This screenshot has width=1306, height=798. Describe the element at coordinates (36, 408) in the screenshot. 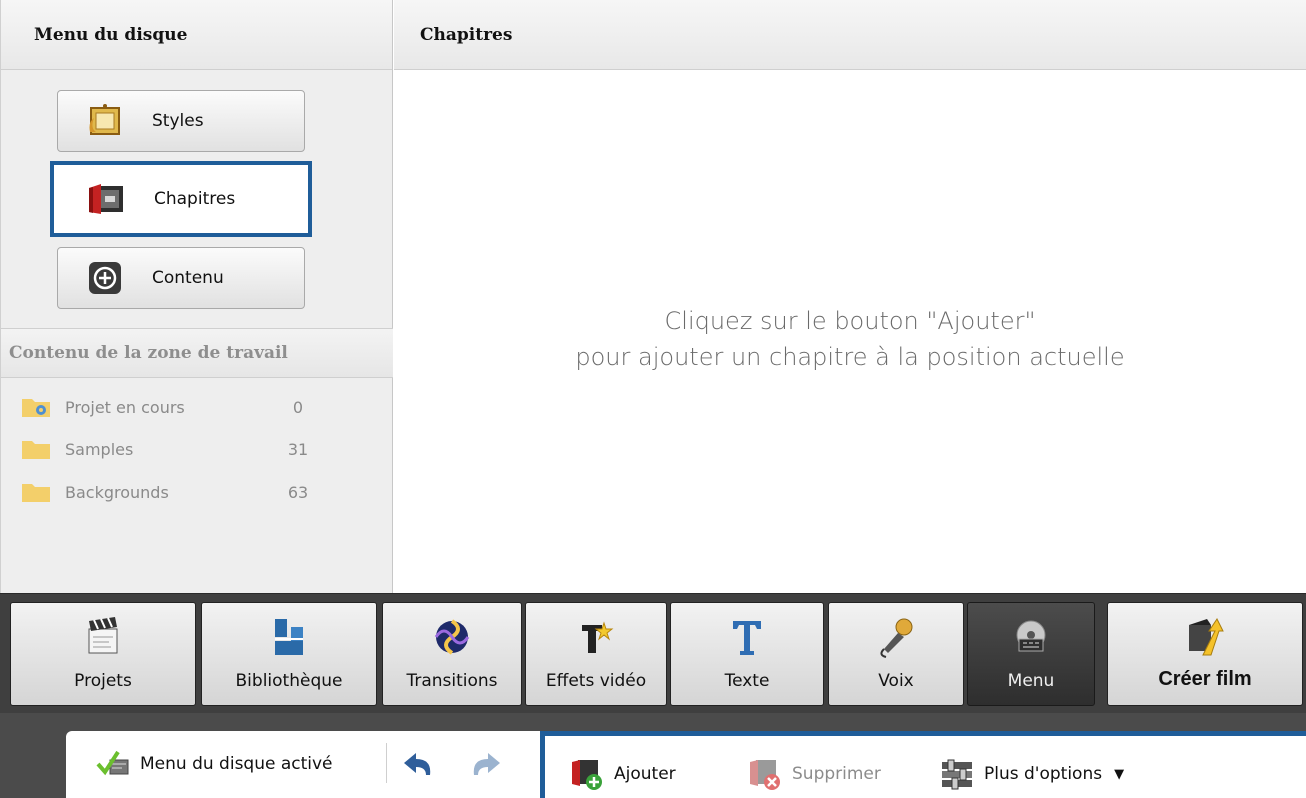

I see `project-folder-icon` at that location.